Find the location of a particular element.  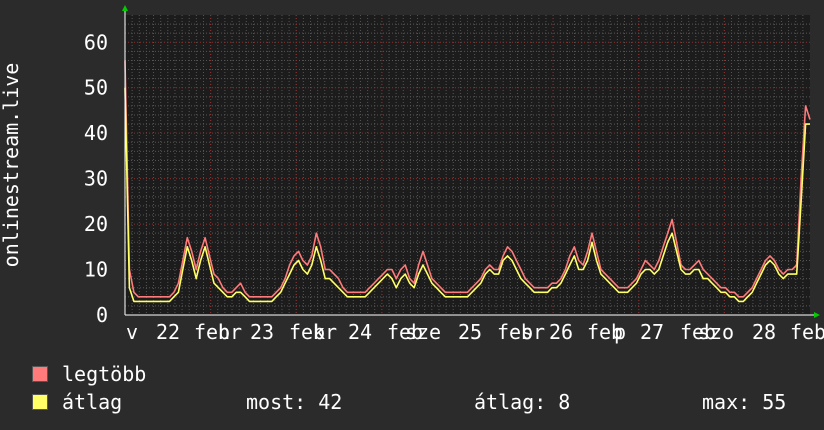

legend-item-atlag: átlag is located at coordinates (77, 402).